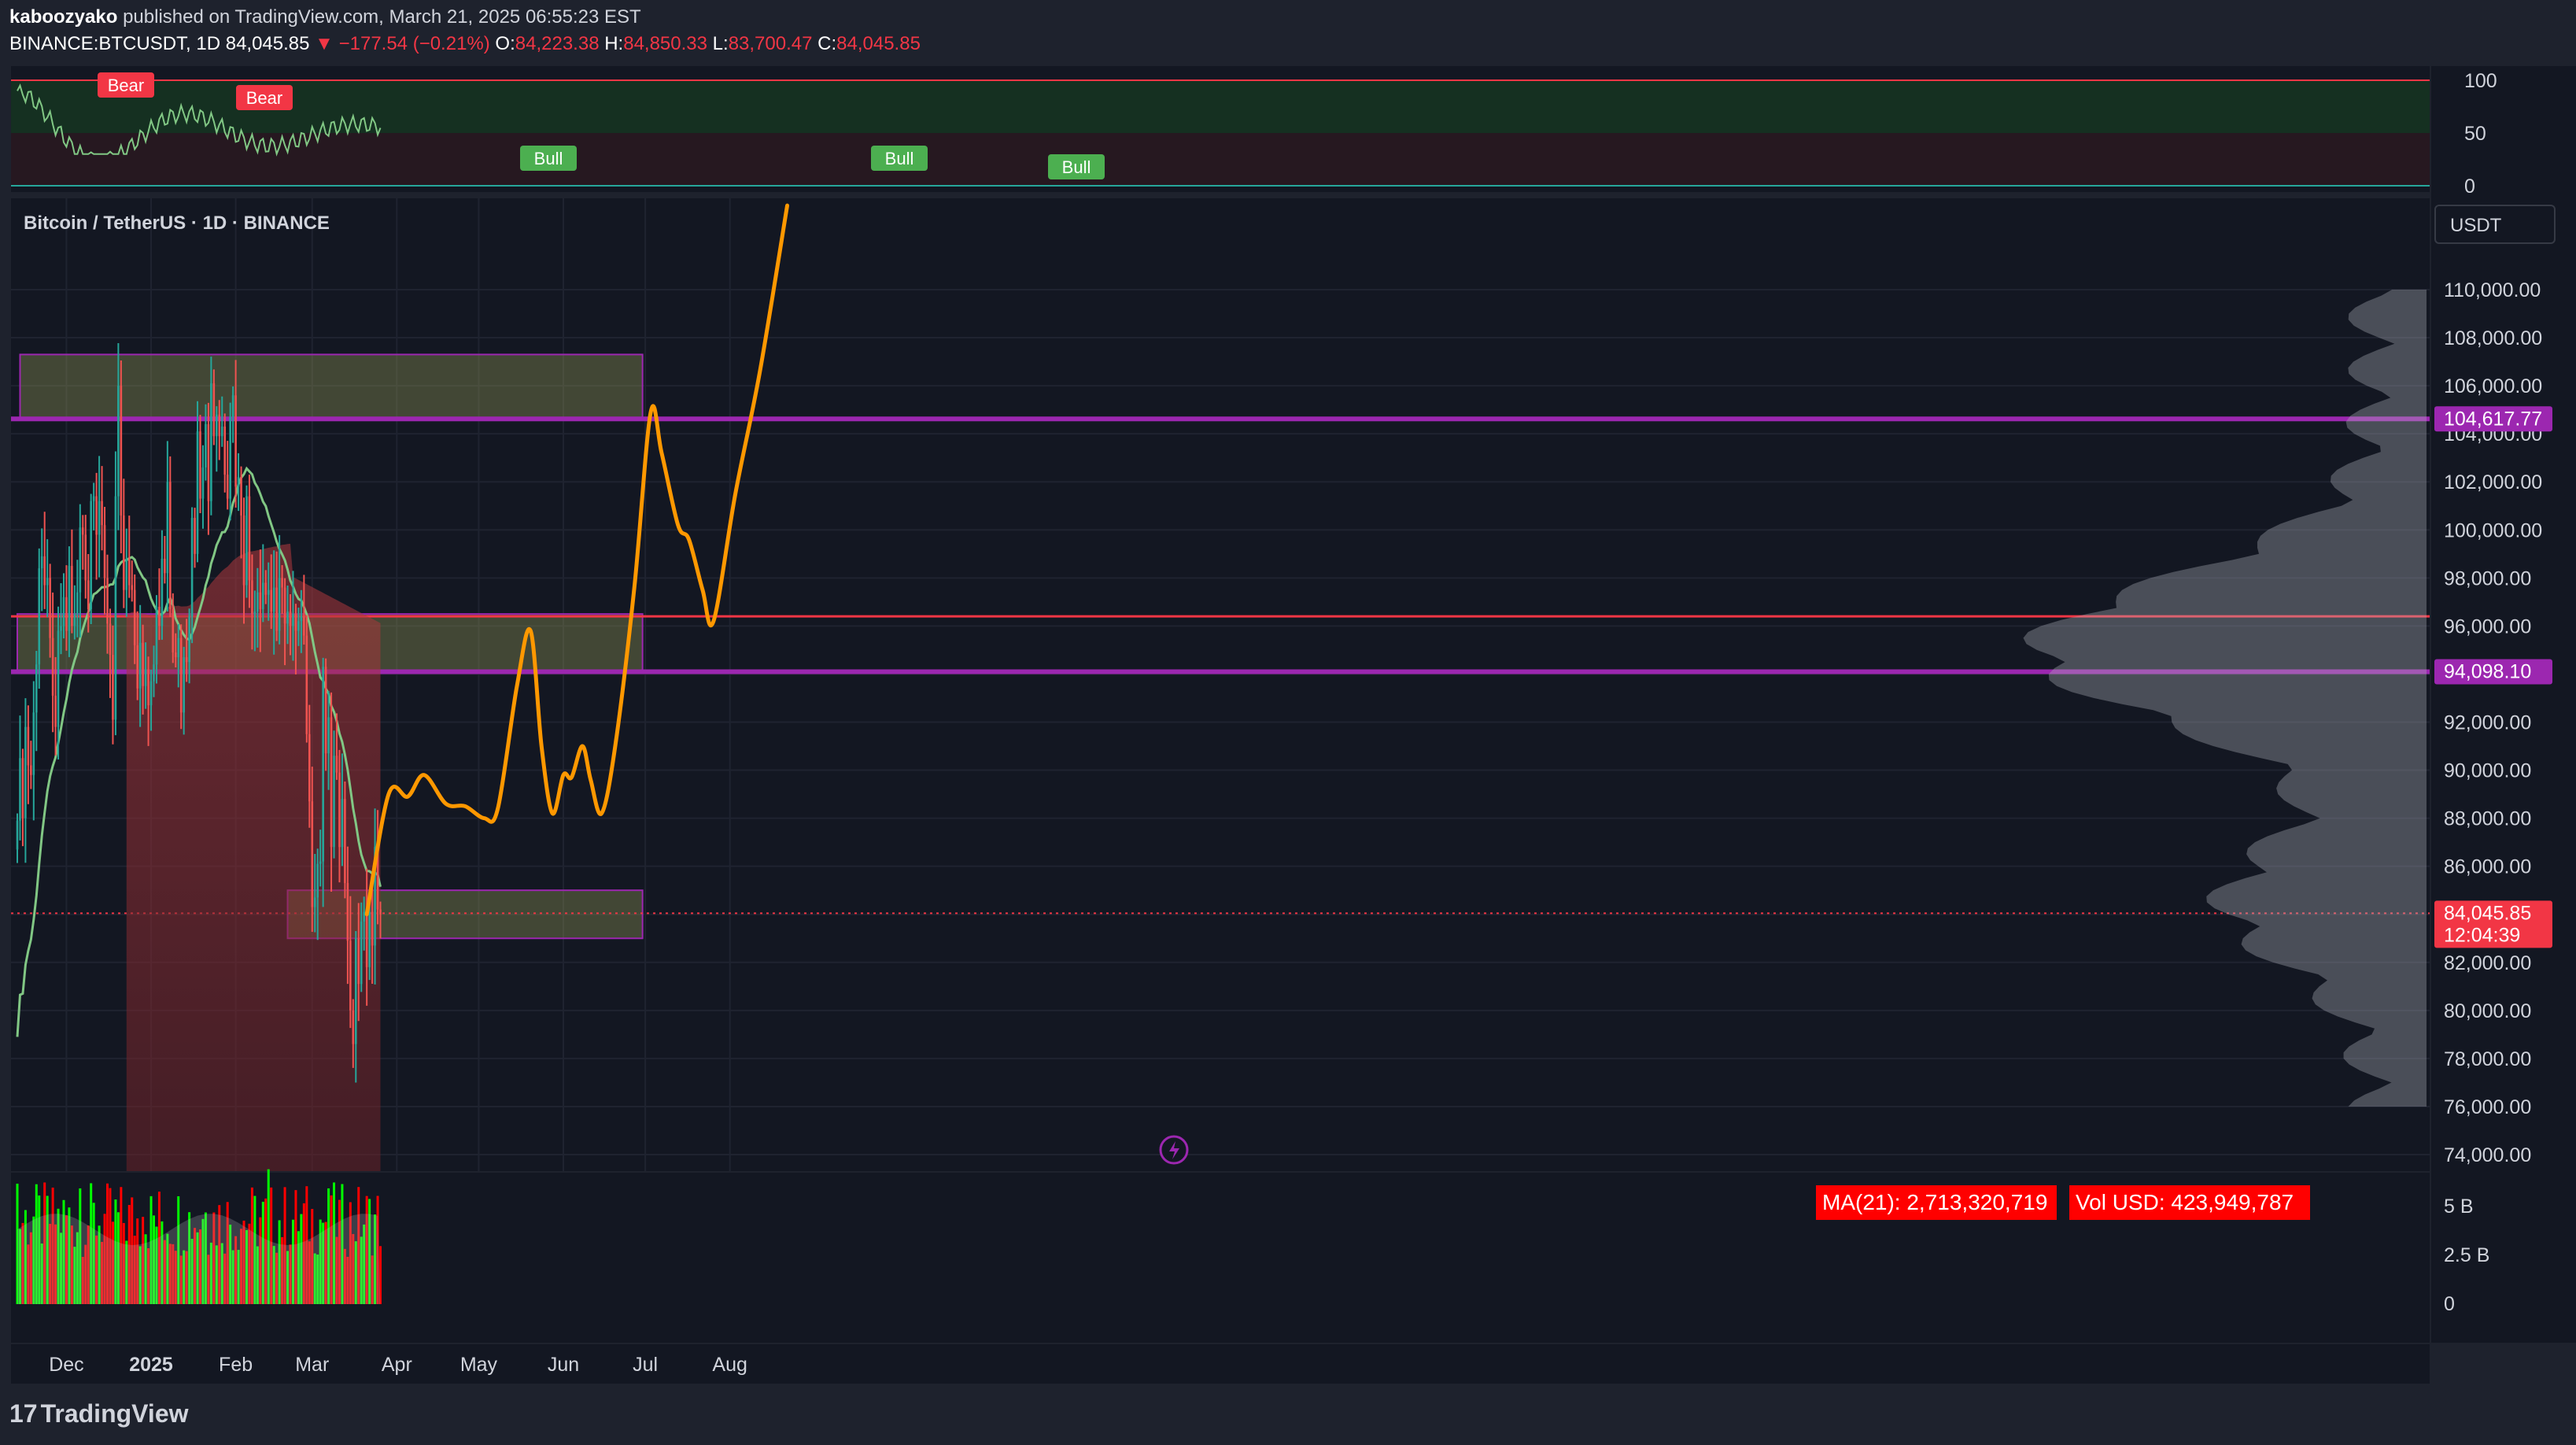 Image resolution: width=2576 pixels, height=1445 pixels. What do you see at coordinates (1220, 106) in the screenshot?
I see `rsi-upper-band` at bounding box center [1220, 106].